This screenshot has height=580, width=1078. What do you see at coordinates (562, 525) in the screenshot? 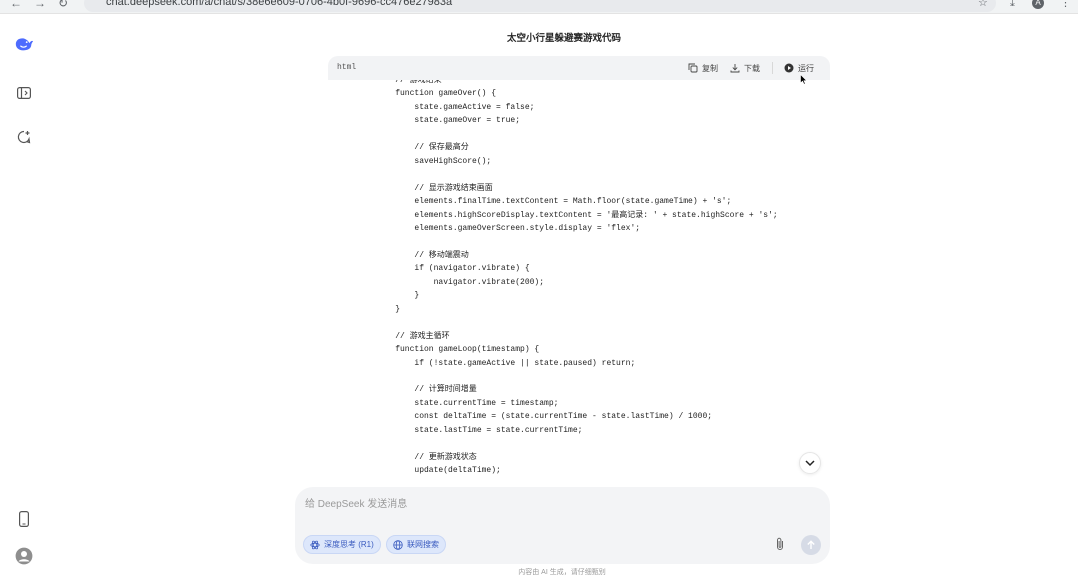
I see `message-composer: 深度思考 (R1) 联网搜索` at bounding box center [562, 525].